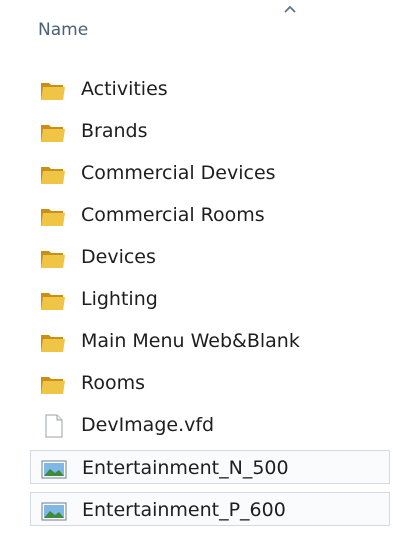 Image resolution: width=393 pixels, height=541 pixels. I want to click on sort-ascending-icon, so click(290, 9).